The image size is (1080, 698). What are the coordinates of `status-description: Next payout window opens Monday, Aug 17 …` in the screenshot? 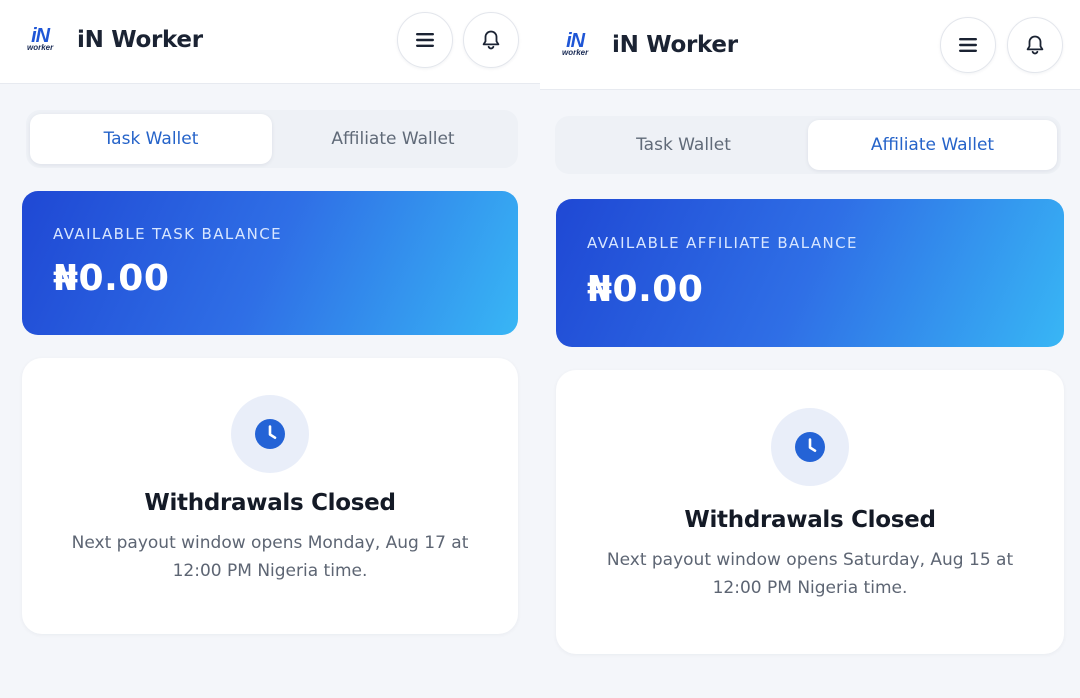 It's located at (270, 557).